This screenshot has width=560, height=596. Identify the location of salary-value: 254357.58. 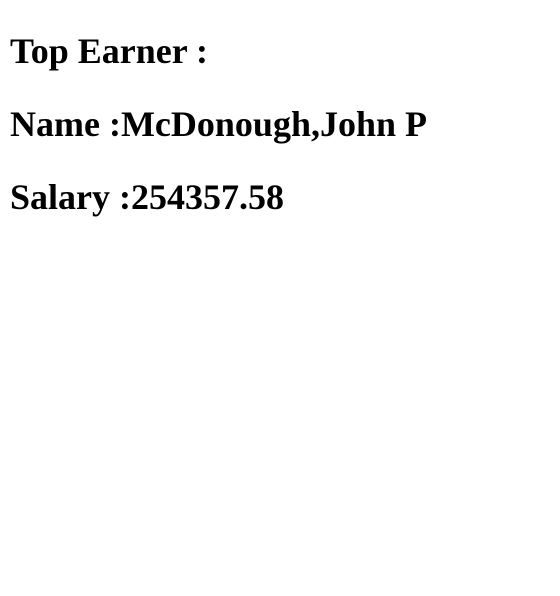
(207, 197).